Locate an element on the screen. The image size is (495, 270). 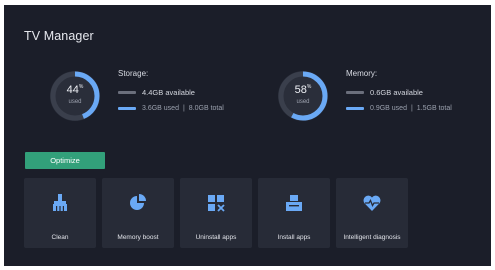
memory-available-row: 0.6GB available is located at coordinates (384, 92).